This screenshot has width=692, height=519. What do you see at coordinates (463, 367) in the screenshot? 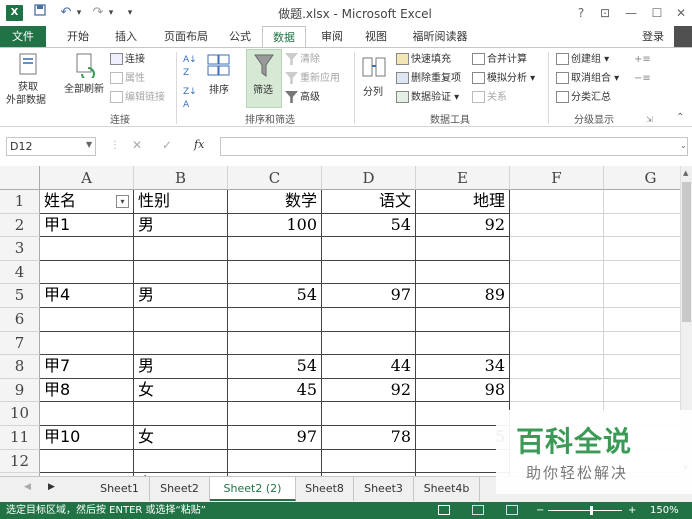
I see `cell: 34` at bounding box center [463, 367].